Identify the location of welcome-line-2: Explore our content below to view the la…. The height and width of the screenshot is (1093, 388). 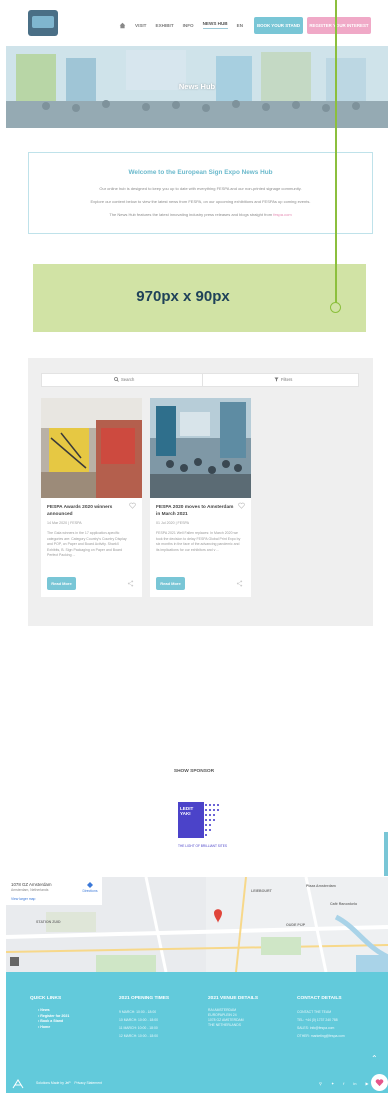
(200, 201).